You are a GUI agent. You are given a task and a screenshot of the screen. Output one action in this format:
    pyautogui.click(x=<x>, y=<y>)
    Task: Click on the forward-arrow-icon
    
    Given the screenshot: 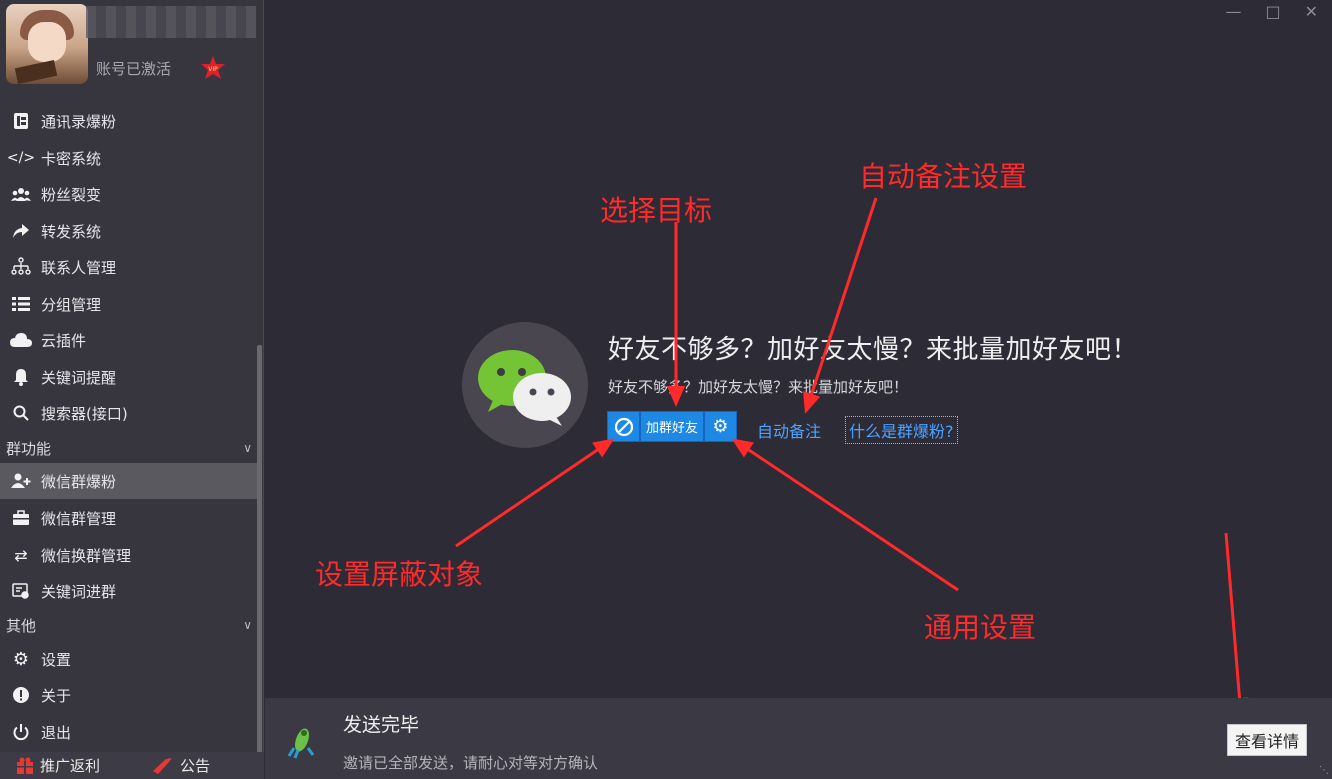 What is the action you would take?
    pyautogui.click(x=21, y=231)
    